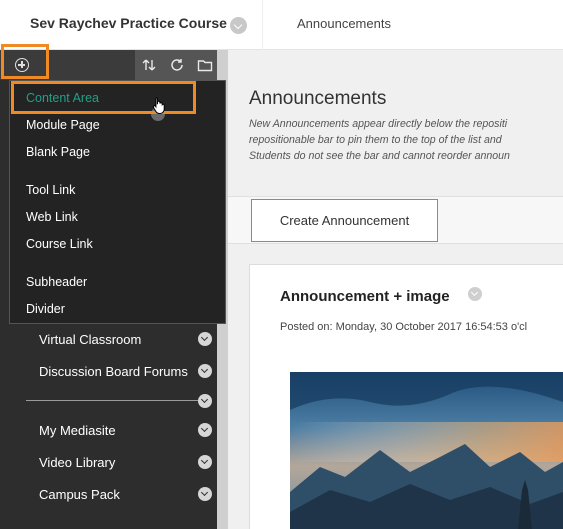 The height and width of the screenshot is (529, 563). What do you see at coordinates (318, 98) in the screenshot?
I see `page-title: Announcements` at bounding box center [318, 98].